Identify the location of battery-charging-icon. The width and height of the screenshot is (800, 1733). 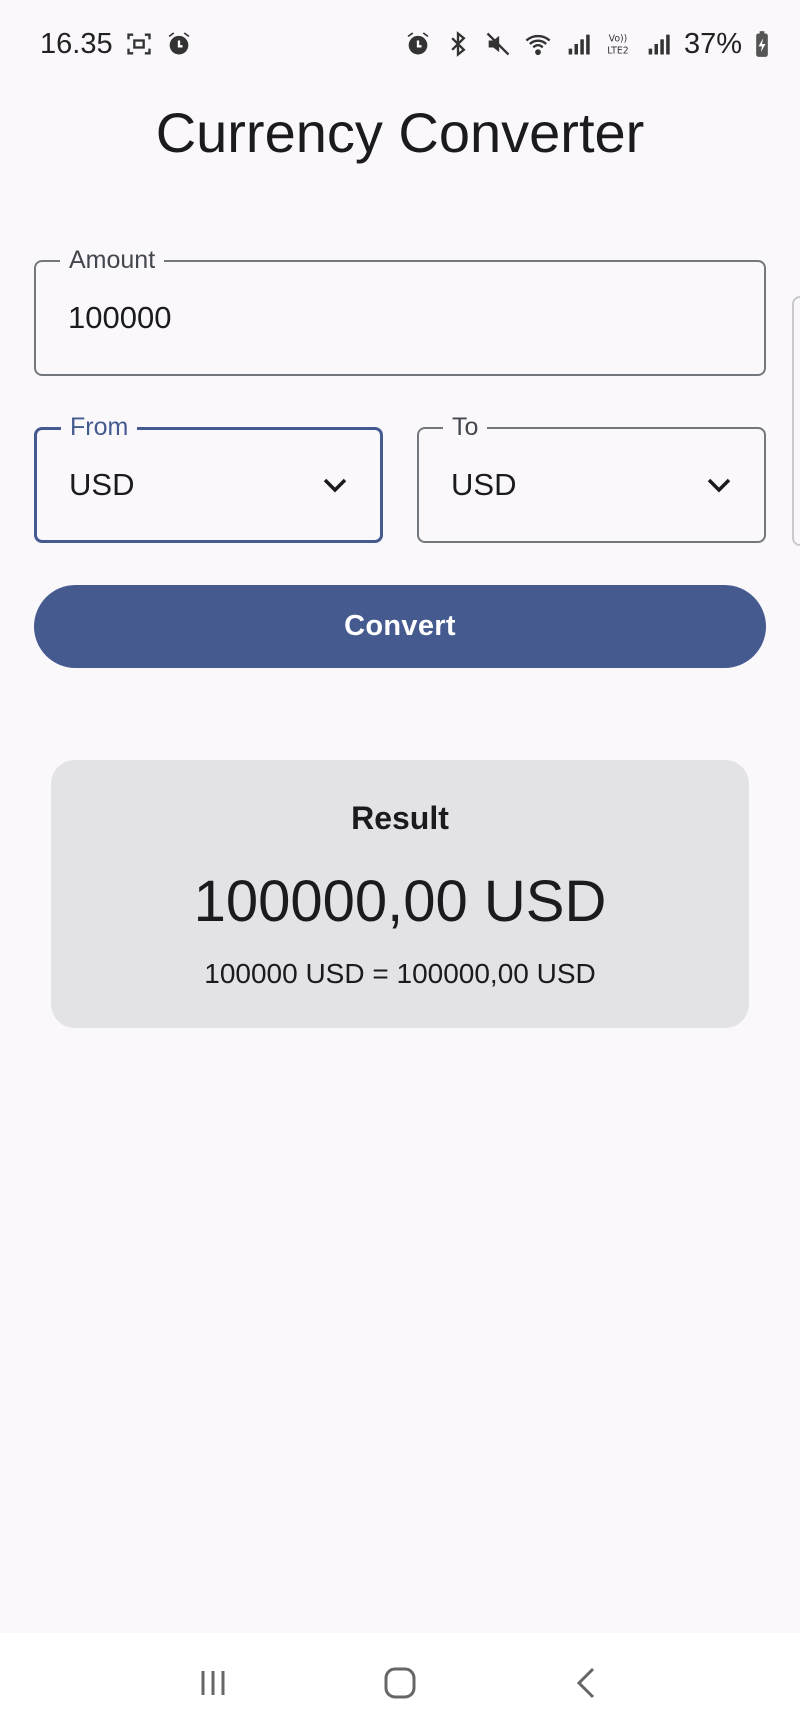
(762, 44).